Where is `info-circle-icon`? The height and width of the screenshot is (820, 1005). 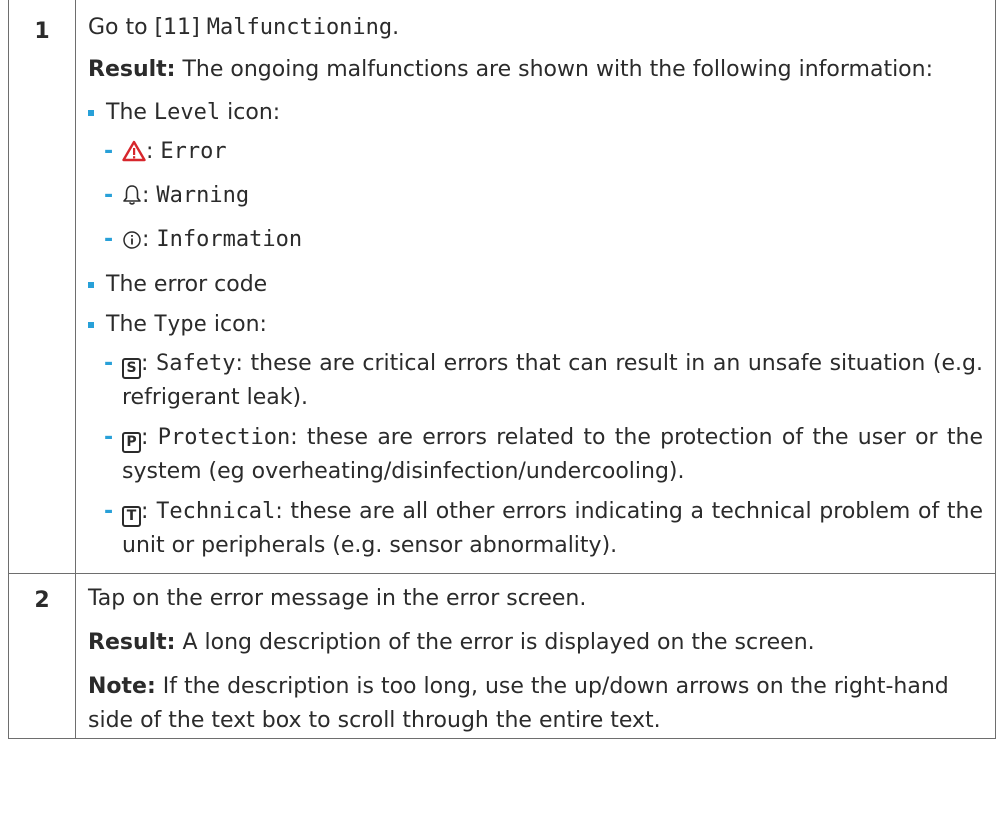
info-circle-icon is located at coordinates (132, 244).